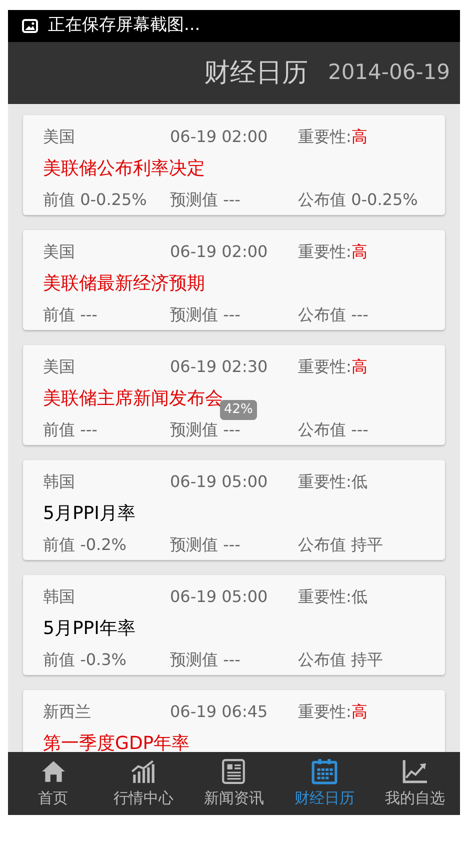 The height and width of the screenshot is (849, 470). I want to click on newspaper-icon, so click(234, 771).